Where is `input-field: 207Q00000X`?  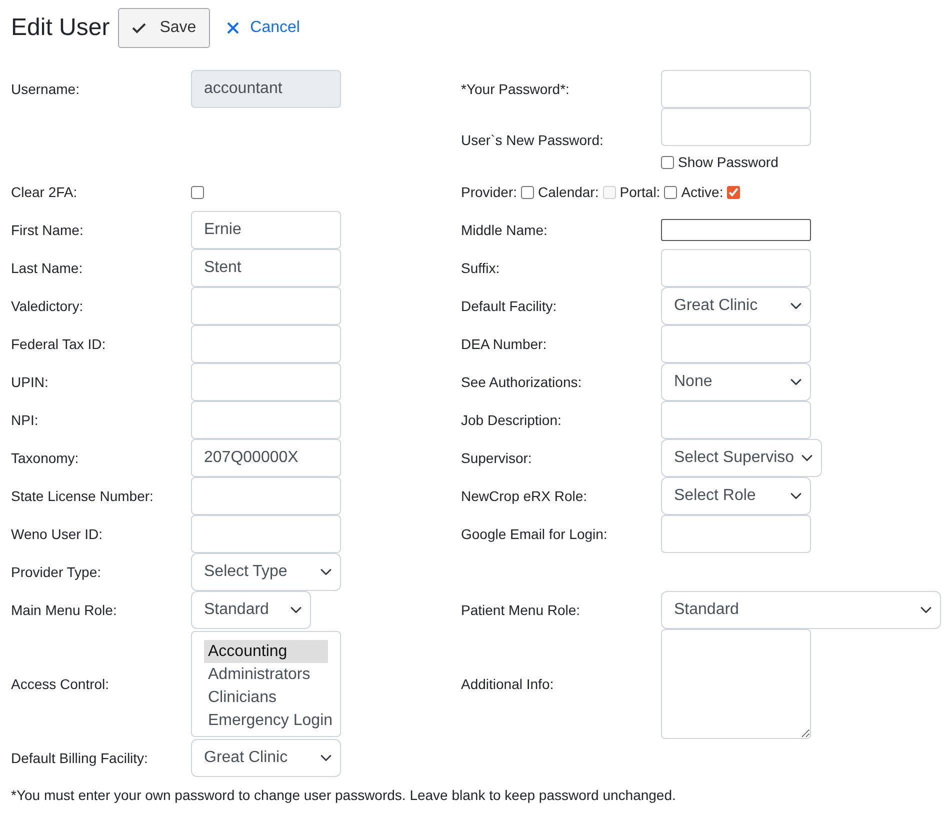 input-field: 207Q00000X is located at coordinates (266, 458).